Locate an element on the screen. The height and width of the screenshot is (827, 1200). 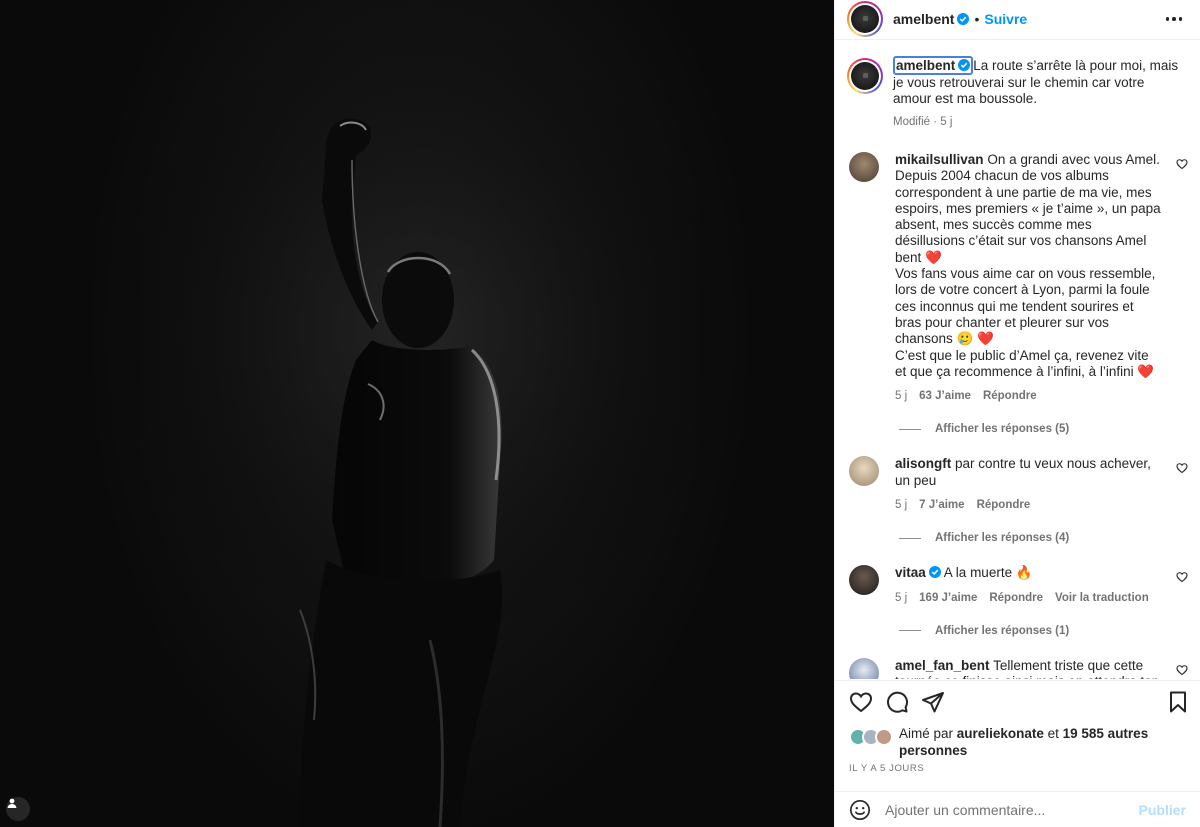
more-options-icon is located at coordinates (1174, 19).